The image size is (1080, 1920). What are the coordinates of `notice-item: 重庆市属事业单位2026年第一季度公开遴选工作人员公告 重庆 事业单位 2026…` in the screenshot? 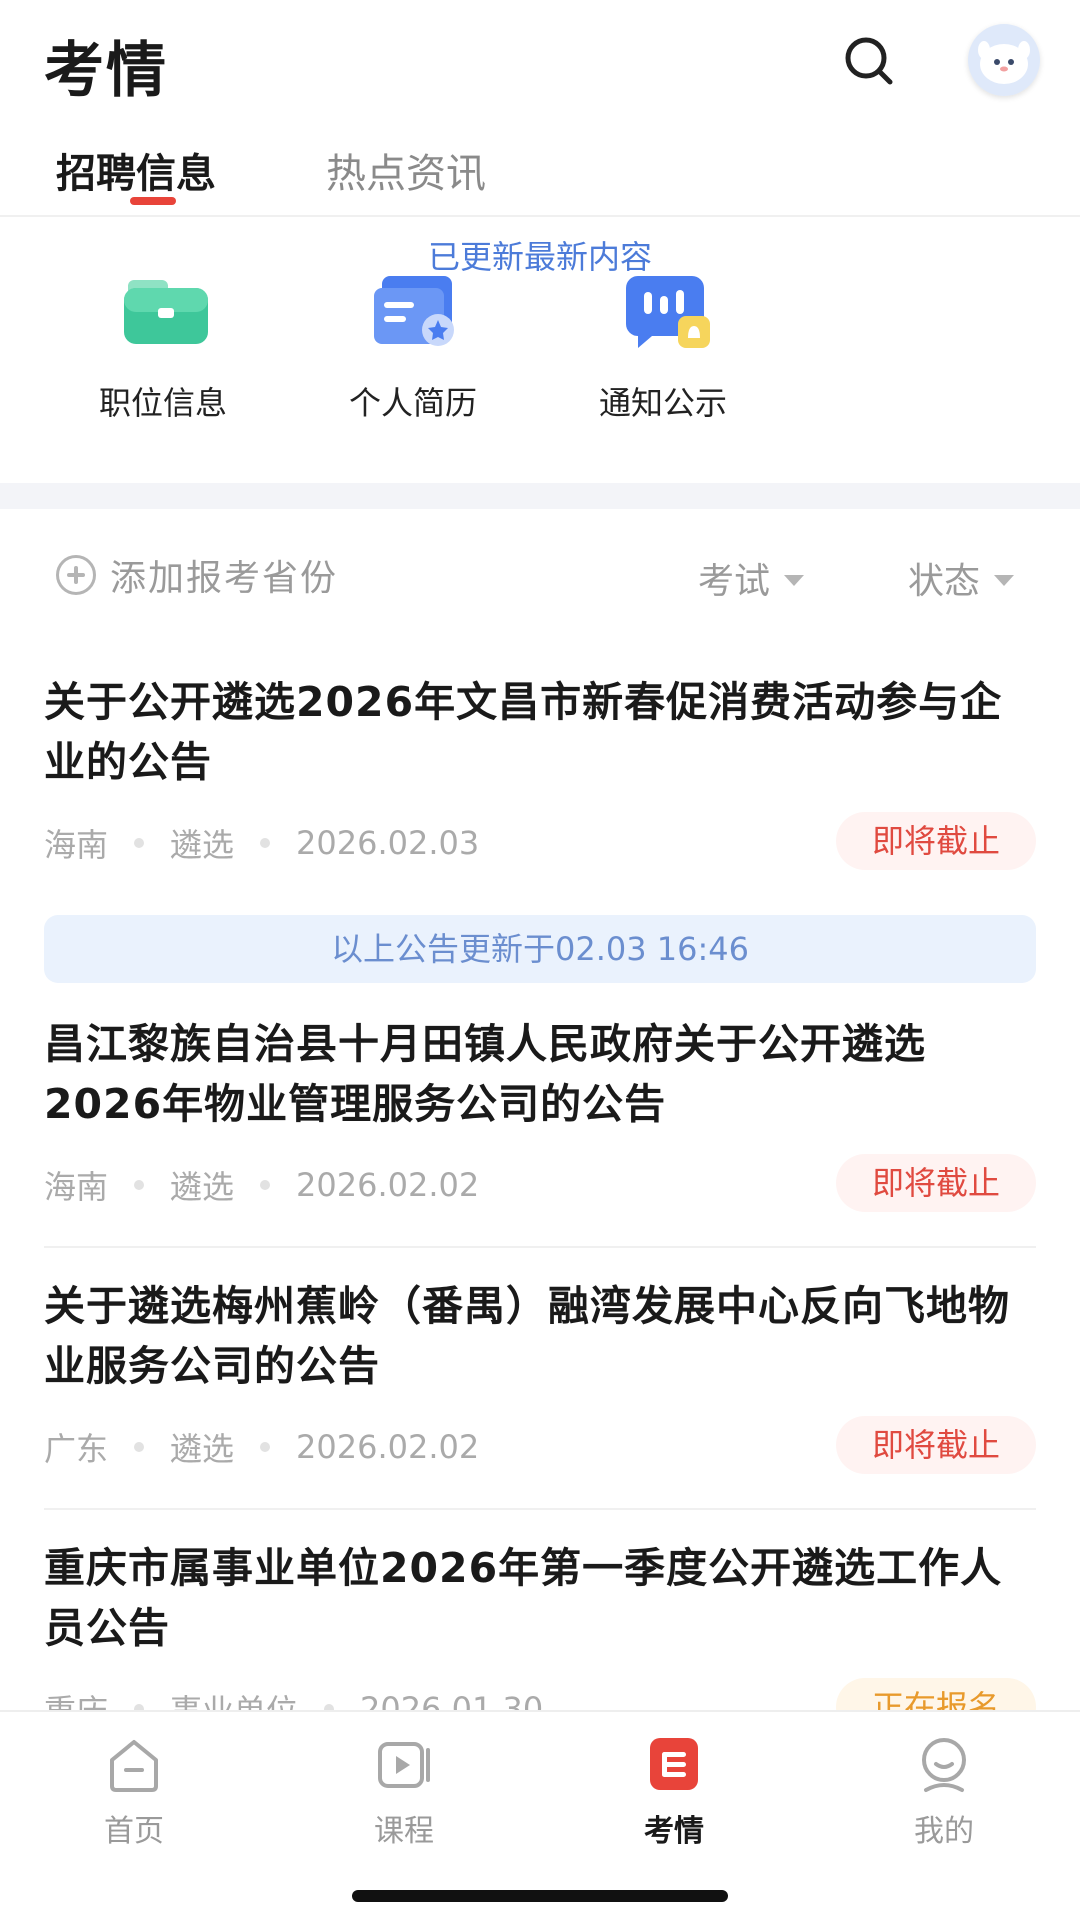 It's located at (540, 1624).